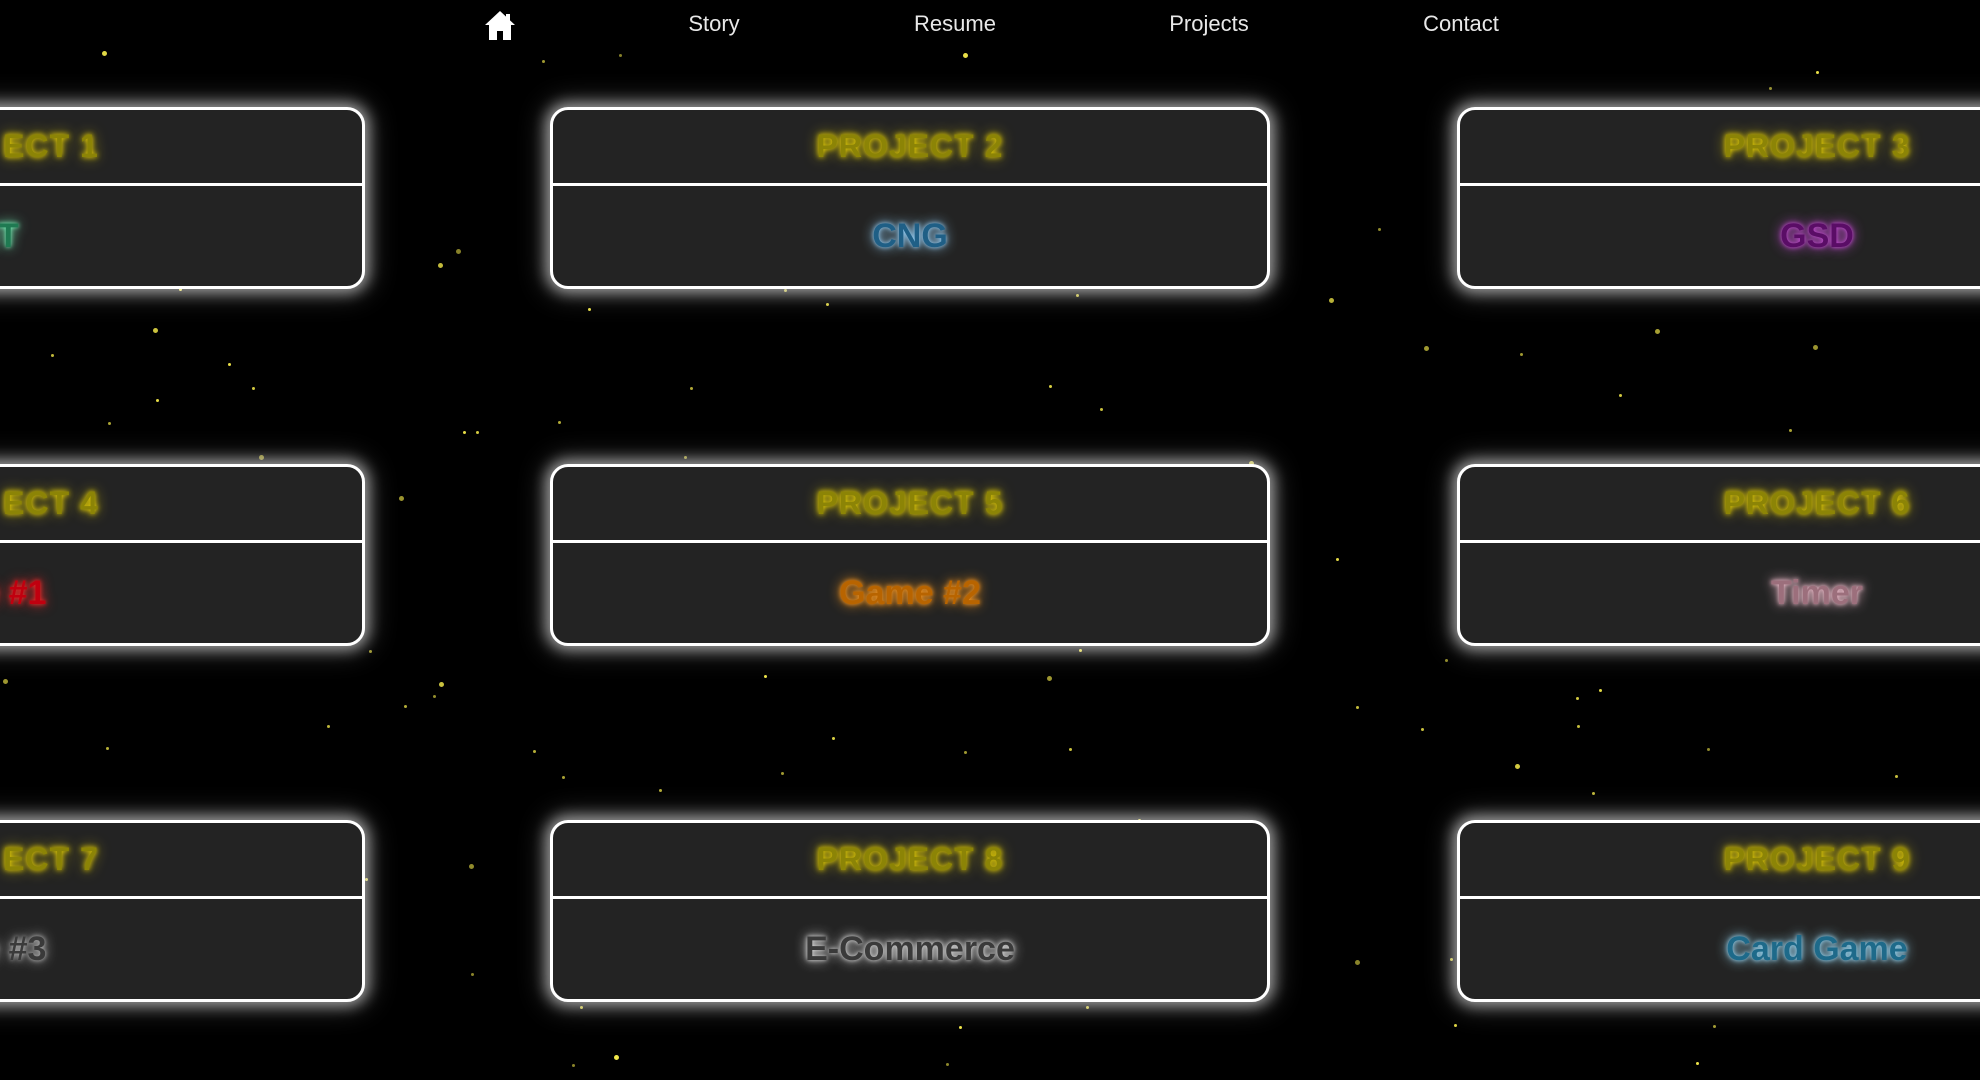 The image size is (1980, 1080). I want to click on project-card-4: ECT 4 ne #1, so click(182, 555).